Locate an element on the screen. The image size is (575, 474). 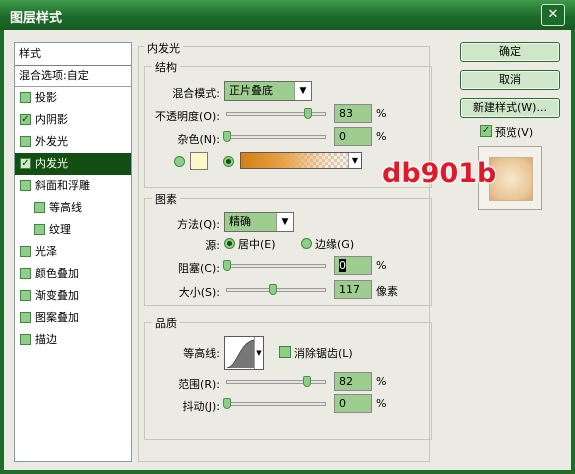
jitter-slider-thumb is located at coordinates (227, 403).